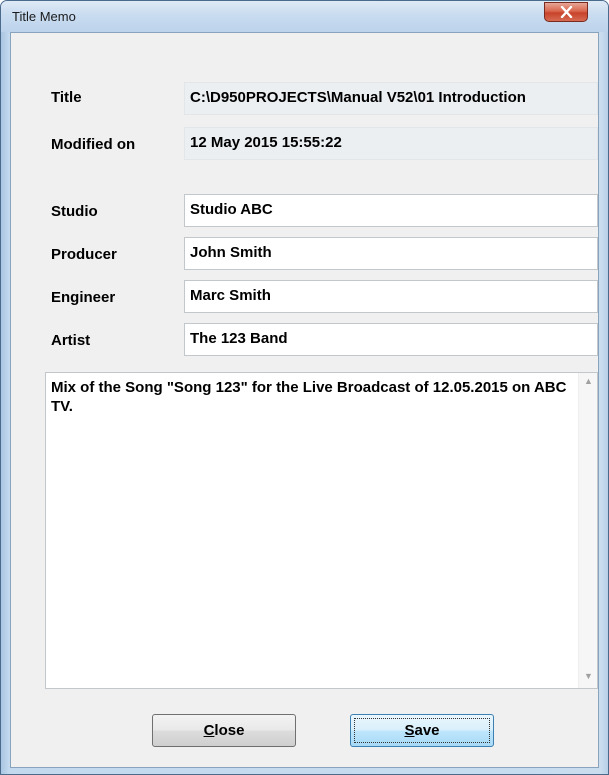 This screenshot has height=775, width=609. What do you see at coordinates (209, 730) in the screenshot?
I see `close-button-mnemonic: C` at bounding box center [209, 730].